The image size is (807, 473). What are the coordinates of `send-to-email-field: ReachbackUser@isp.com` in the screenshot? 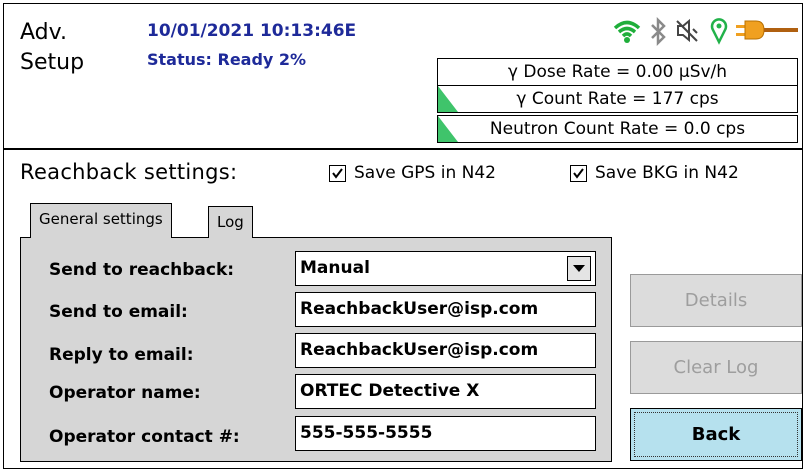 It's located at (445, 309).